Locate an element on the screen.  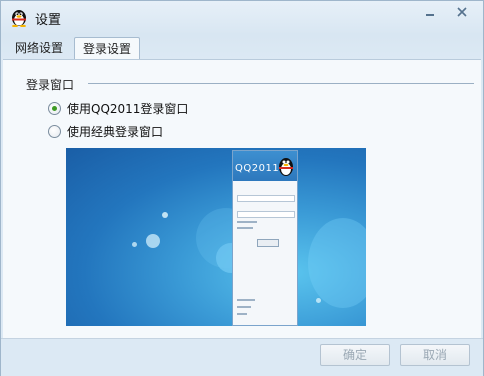
section-divider is located at coordinates (281, 83).